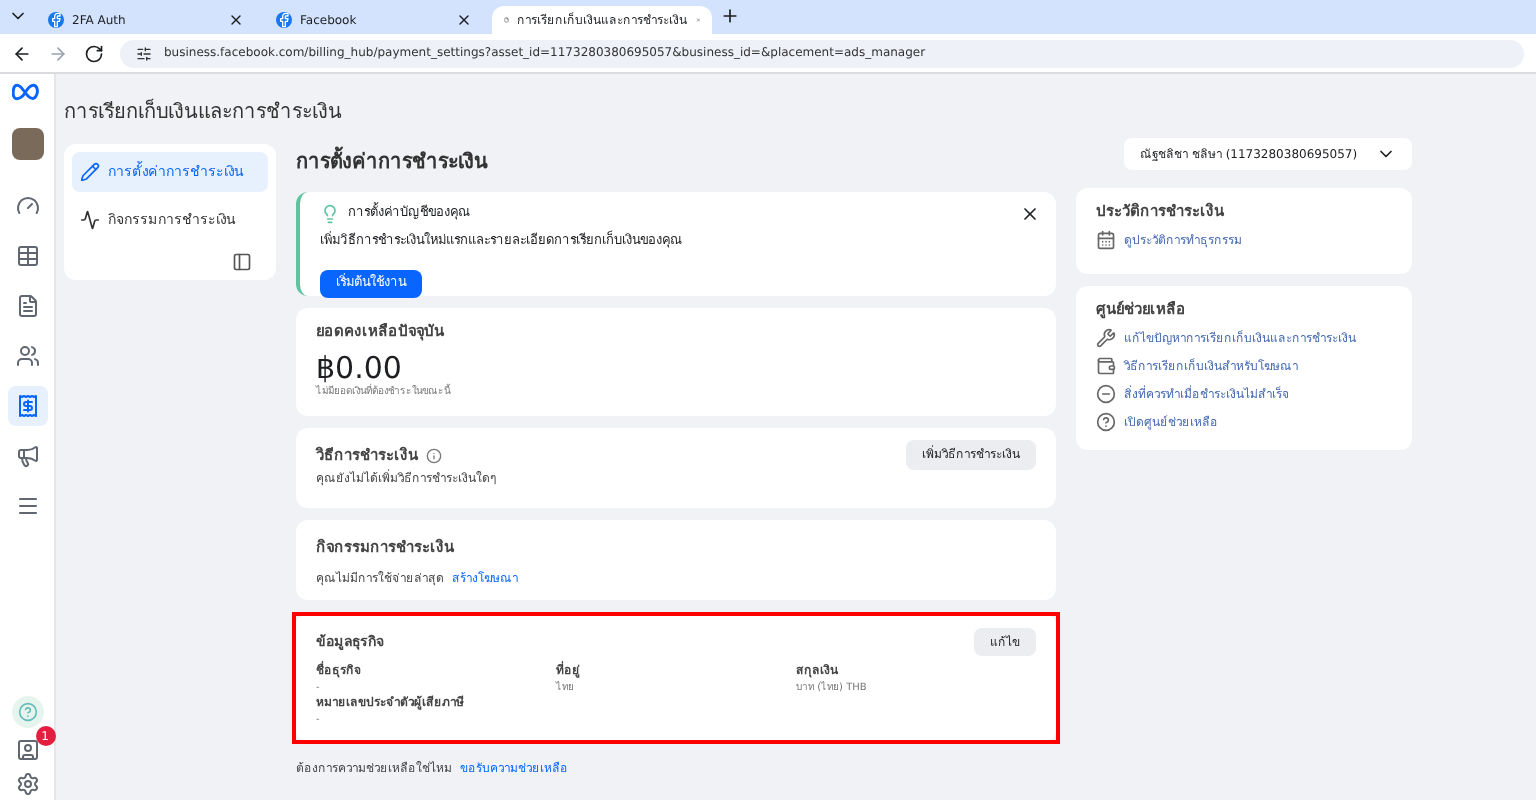  I want to click on account-icon, so click(27, 750).